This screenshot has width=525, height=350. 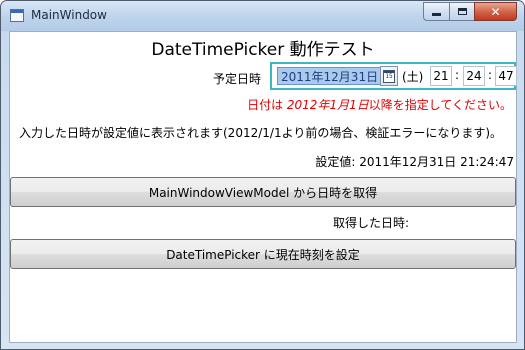 I want to click on weekday-text: (土), so click(x=413, y=77).